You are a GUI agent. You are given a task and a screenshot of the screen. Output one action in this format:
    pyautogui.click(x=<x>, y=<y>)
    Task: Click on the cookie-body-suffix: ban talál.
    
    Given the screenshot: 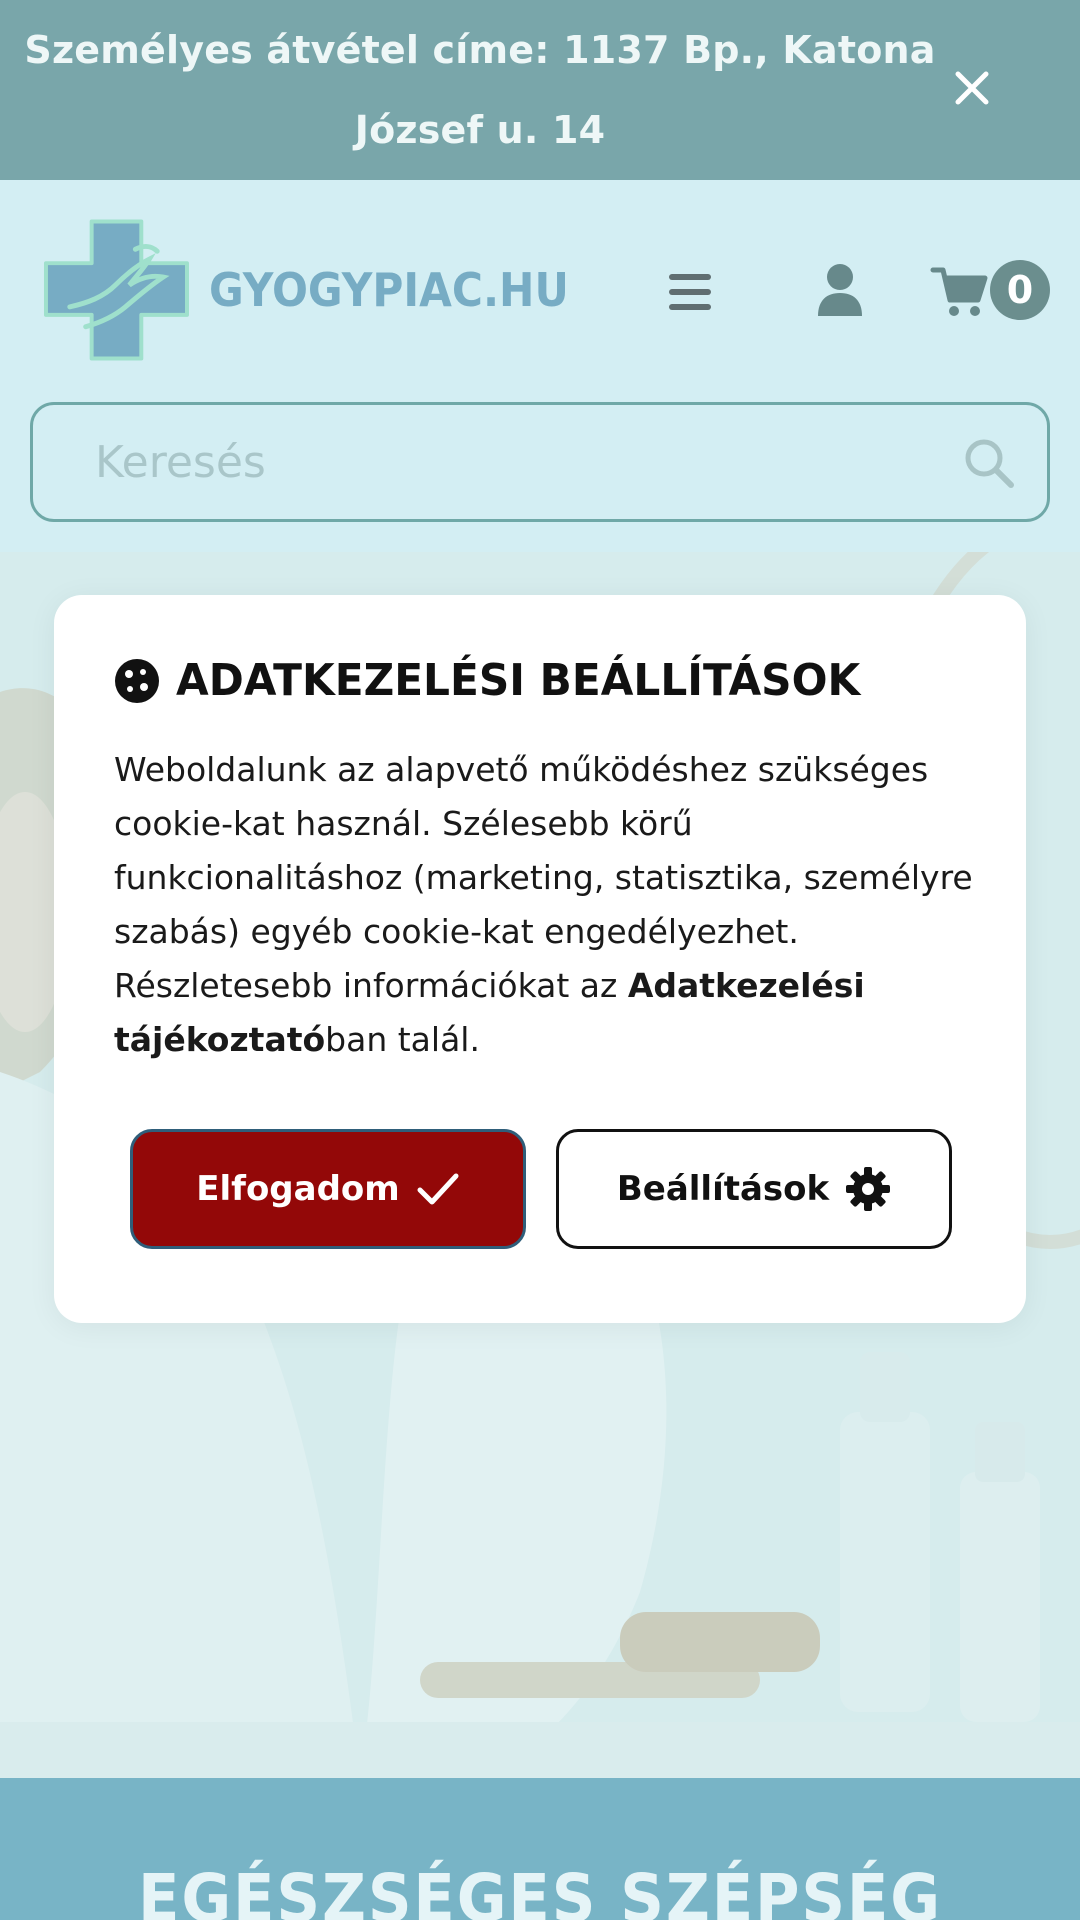 What is the action you would take?
    pyautogui.click(x=402, y=1039)
    